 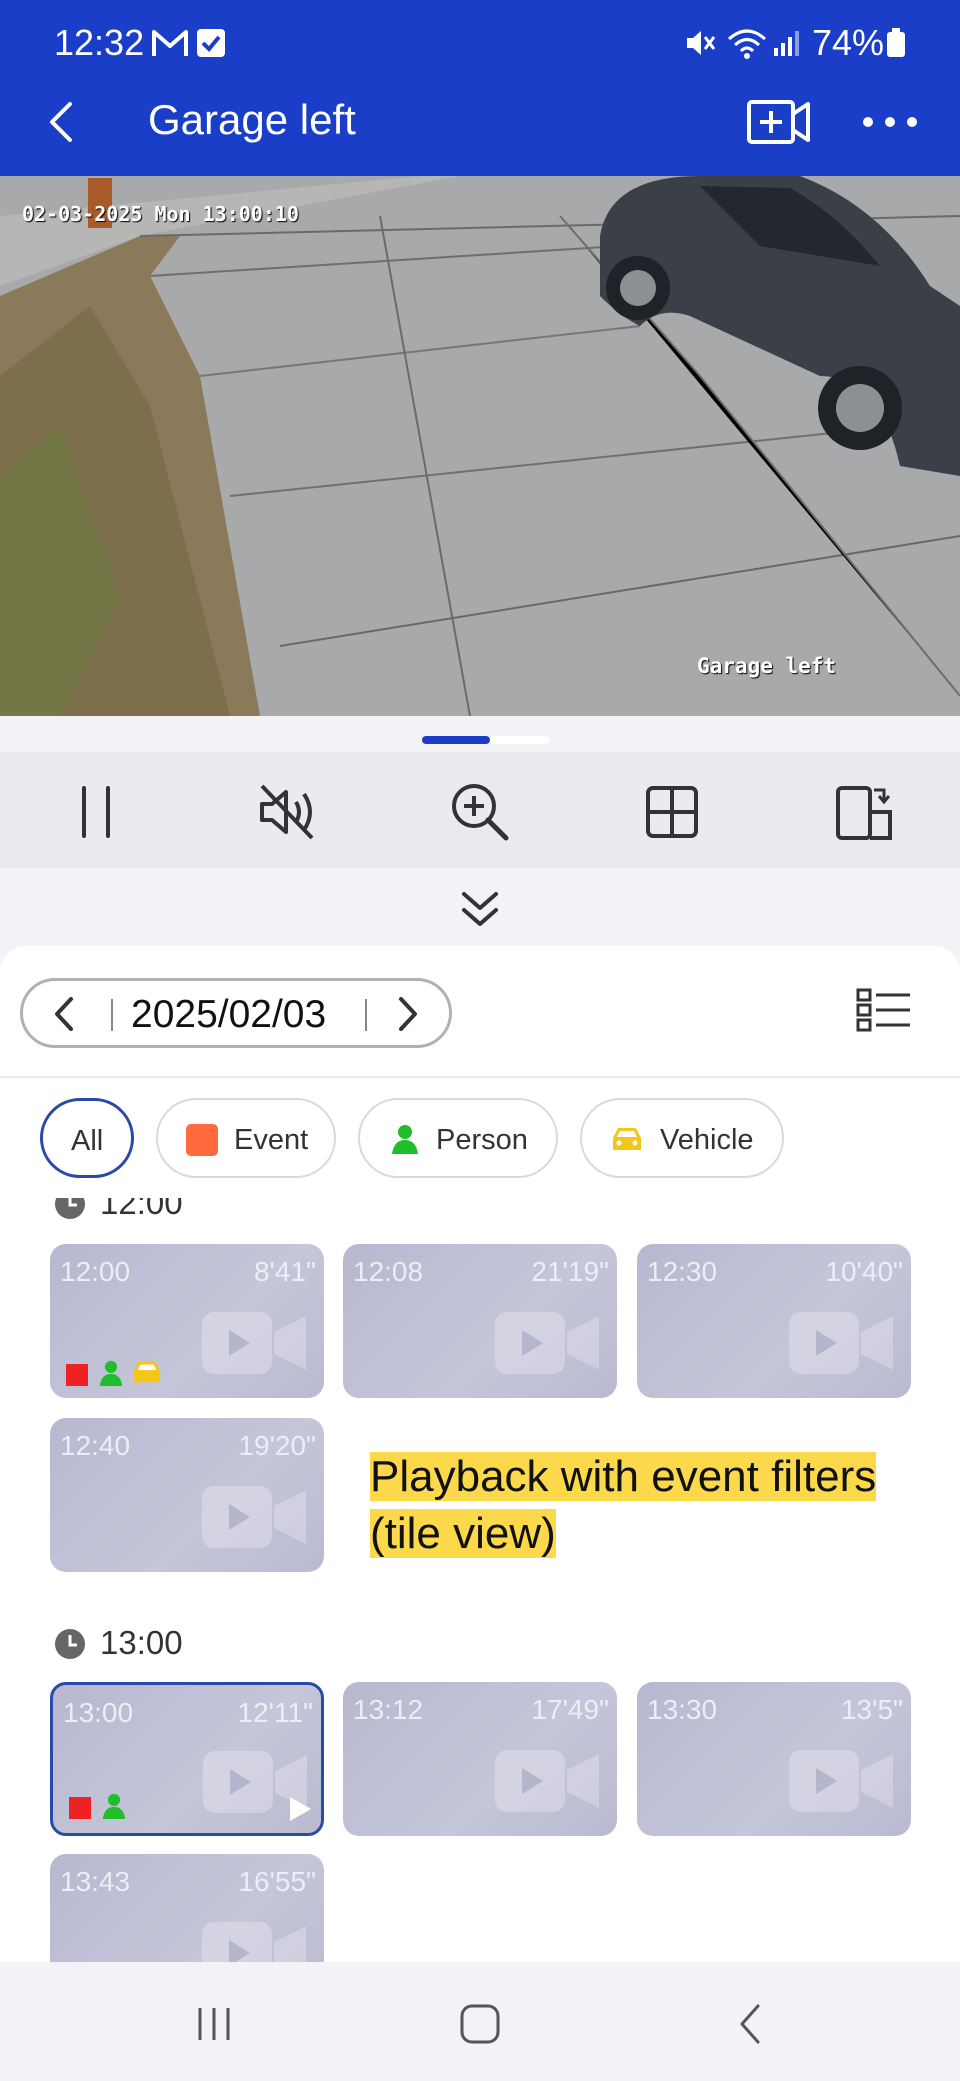 I want to click on system-back-button, so click(x=752, y=2024).